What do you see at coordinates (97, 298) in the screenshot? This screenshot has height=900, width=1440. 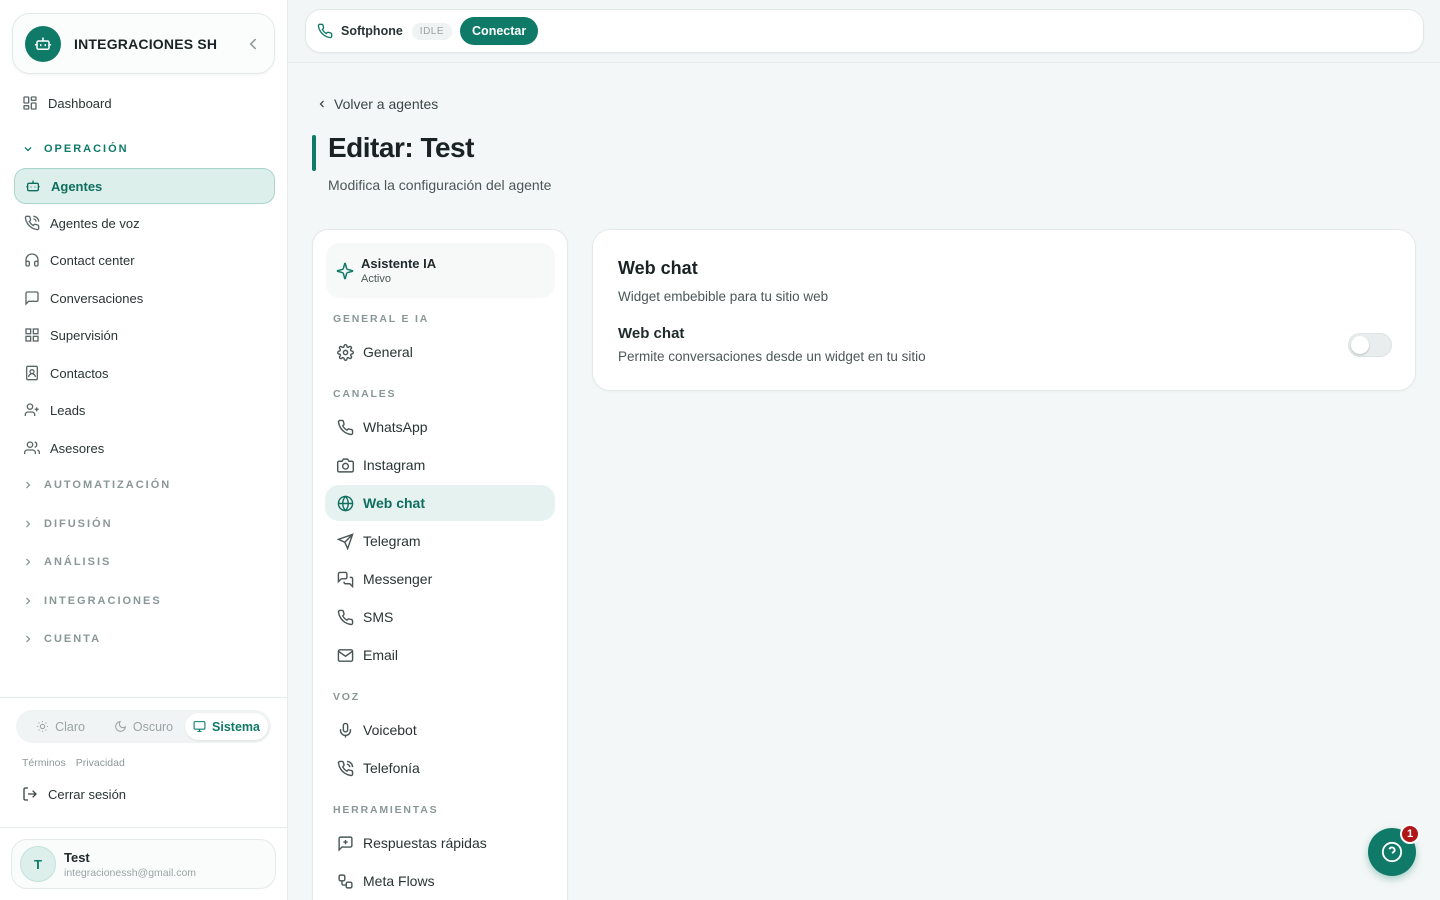 I see `sidebar-item-label: Conversaciones` at bounding box center [97, 298].